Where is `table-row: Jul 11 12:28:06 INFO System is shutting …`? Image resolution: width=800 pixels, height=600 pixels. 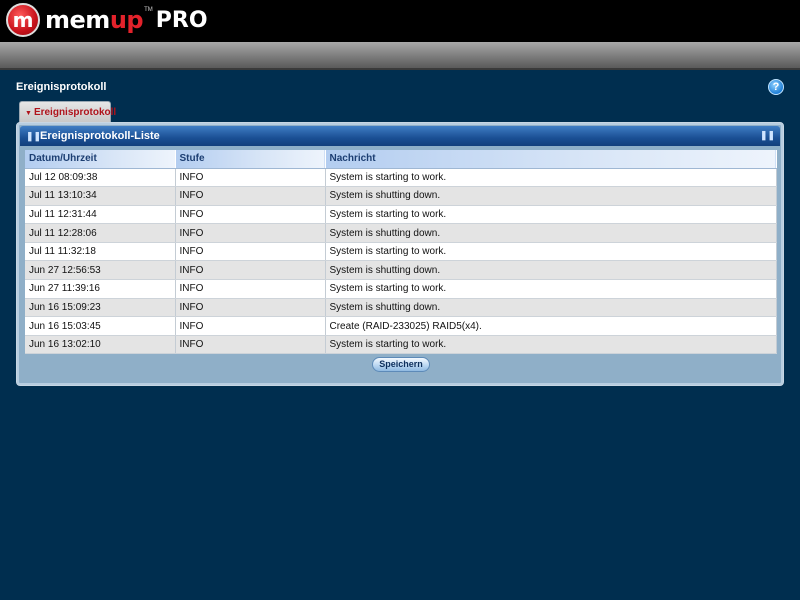 table-row: Jul 11 12:28:06 INFO System is shutting … is located at coordinates (401, 233).